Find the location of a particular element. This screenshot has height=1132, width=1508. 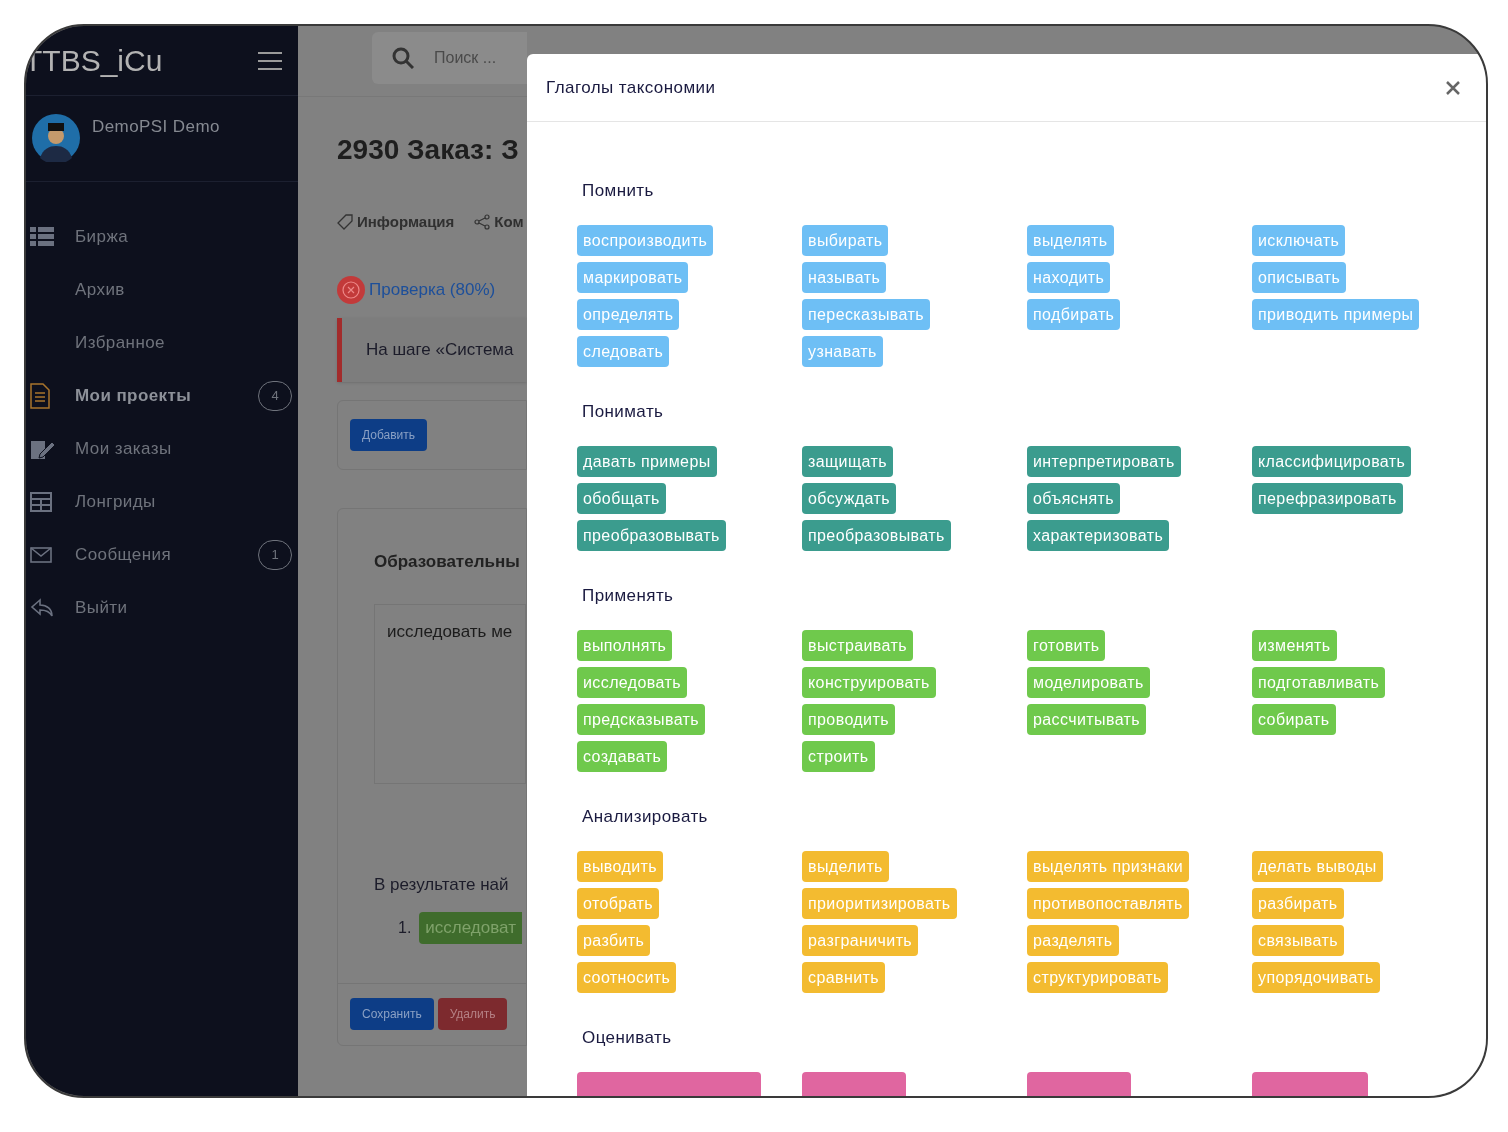

verb-chip: исследоват is located at coordinates (470, 927).